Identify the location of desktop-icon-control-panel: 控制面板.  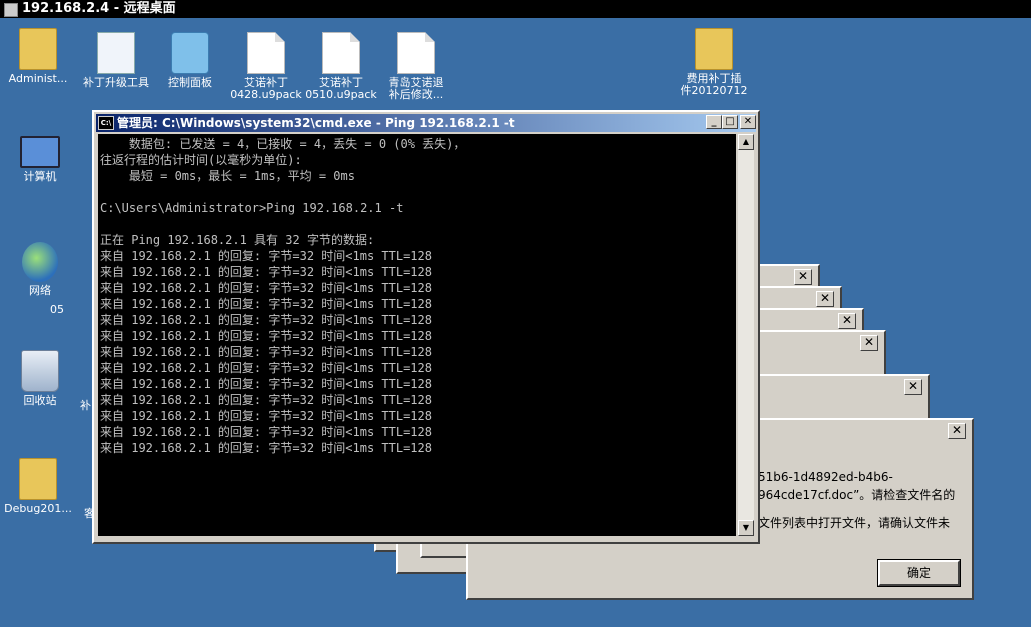
(190, 60).